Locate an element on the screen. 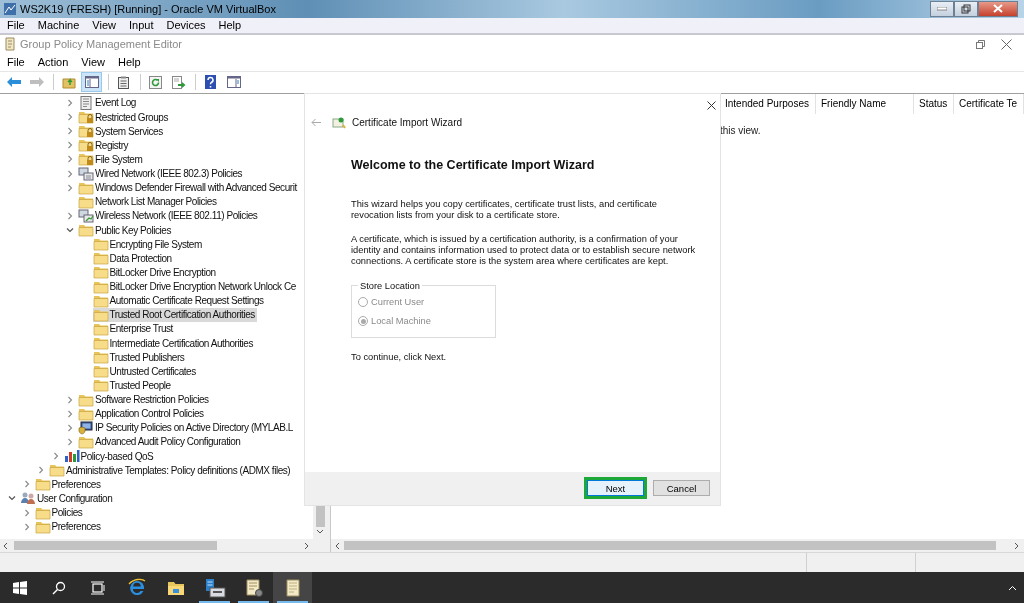 This screenshot has width=1024, height=603. tree-item: IP Security Policies on Active Directory (MYLAB.L is located at coordinates (186, 427).